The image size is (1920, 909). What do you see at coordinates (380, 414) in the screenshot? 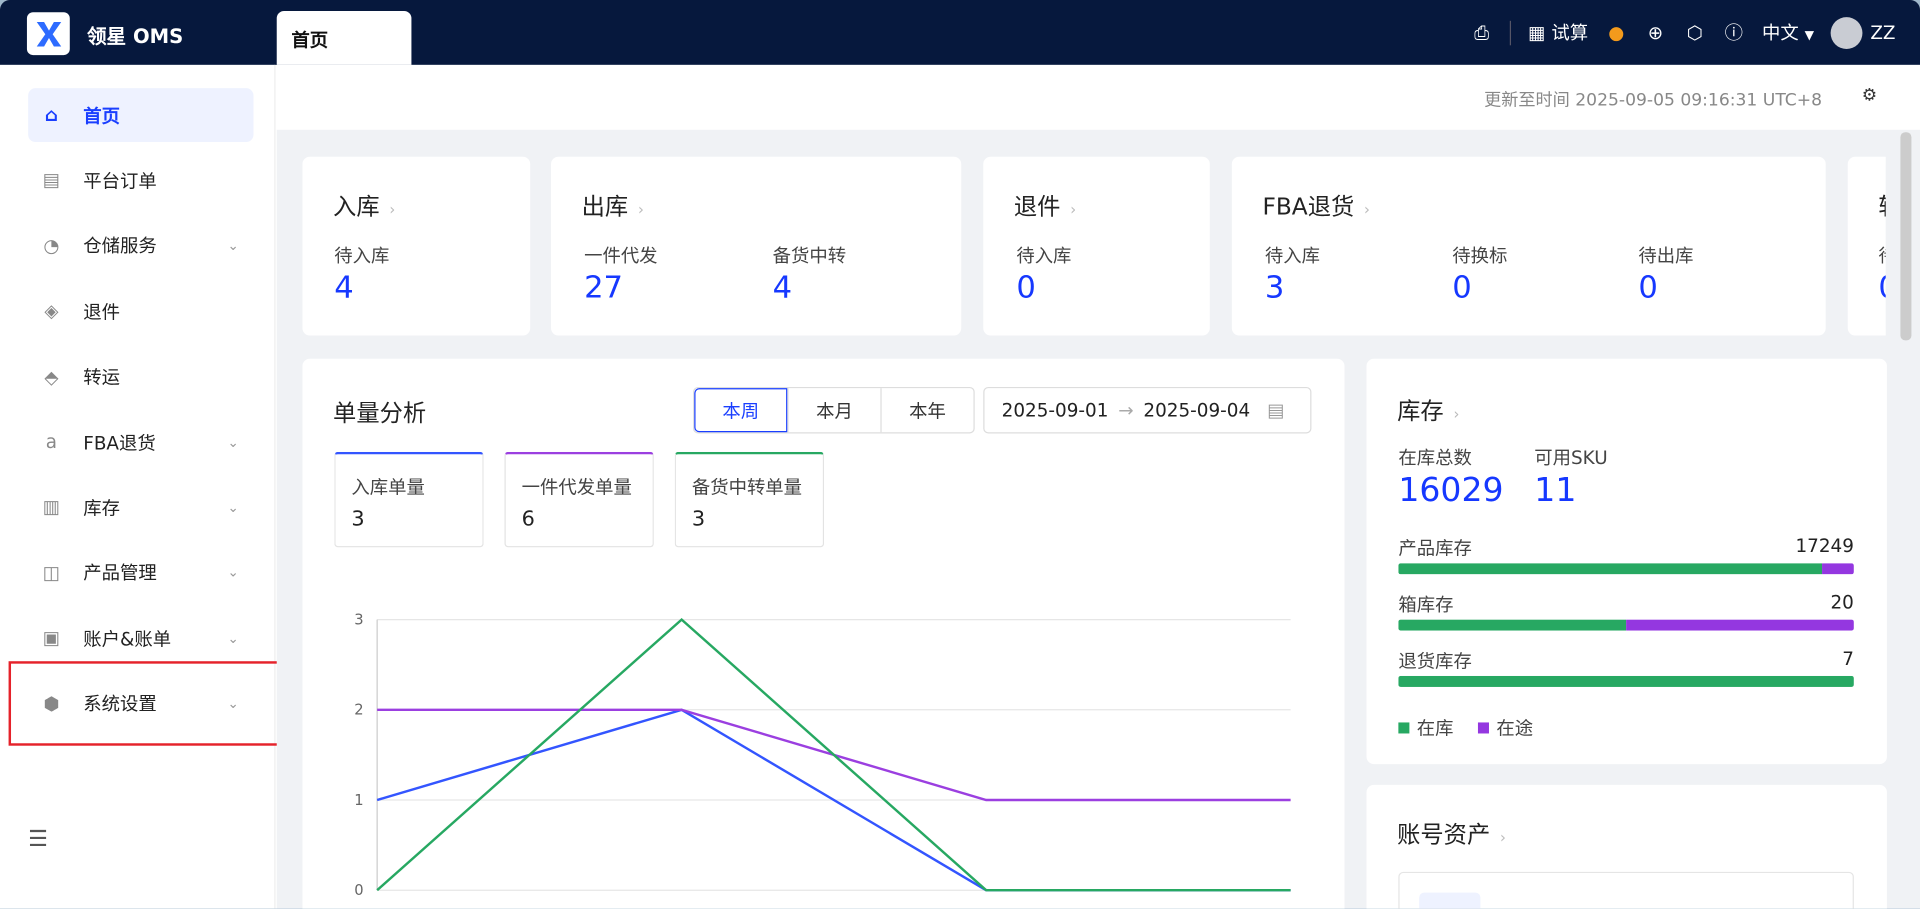
I see `section-title: 单量分析` at bounding box center [380, 414].